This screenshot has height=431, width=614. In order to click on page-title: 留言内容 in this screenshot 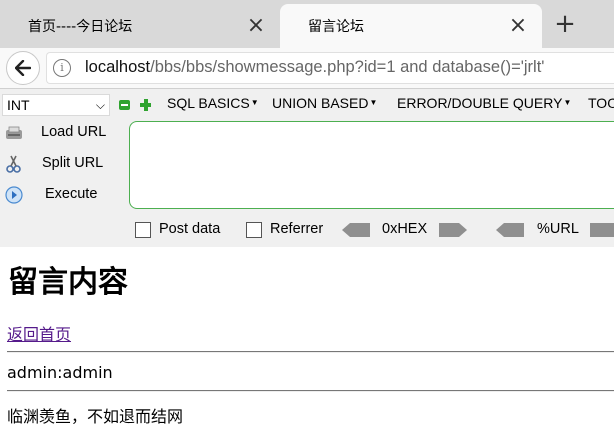, I will do `click(68, 282)`.